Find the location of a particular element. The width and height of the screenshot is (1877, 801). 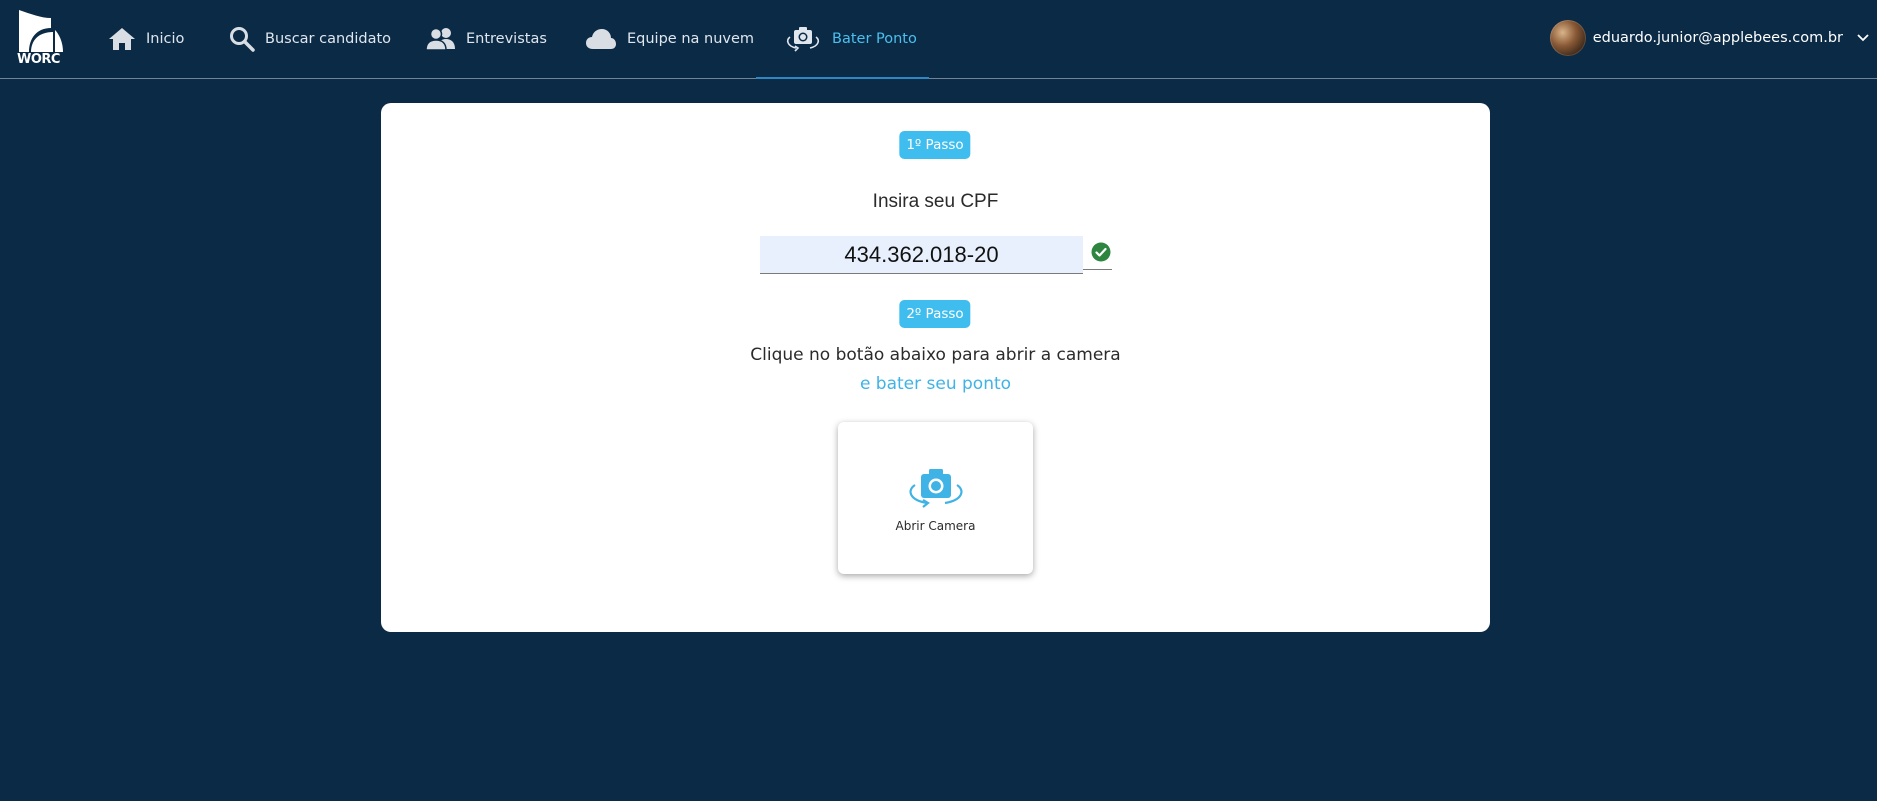

cpf-label: Insira seu CPF is located at coordinates (935, 201).